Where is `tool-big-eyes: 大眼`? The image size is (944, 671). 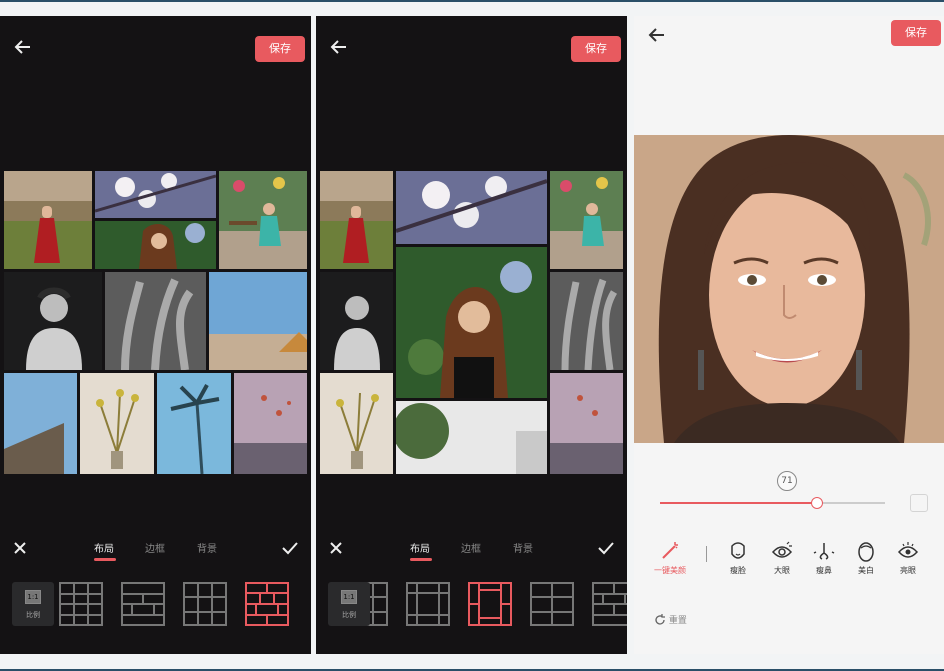 tool-big-eyes: 大眼 is located at coordinates (782, 558).